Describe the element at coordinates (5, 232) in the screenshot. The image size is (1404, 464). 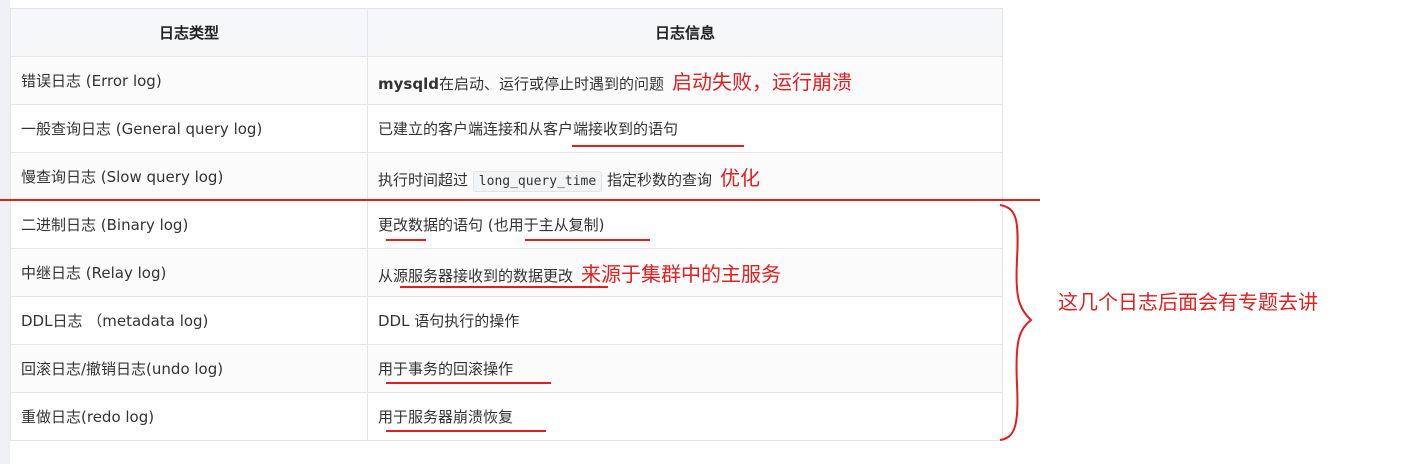
I see `page-left-edge` at that location.